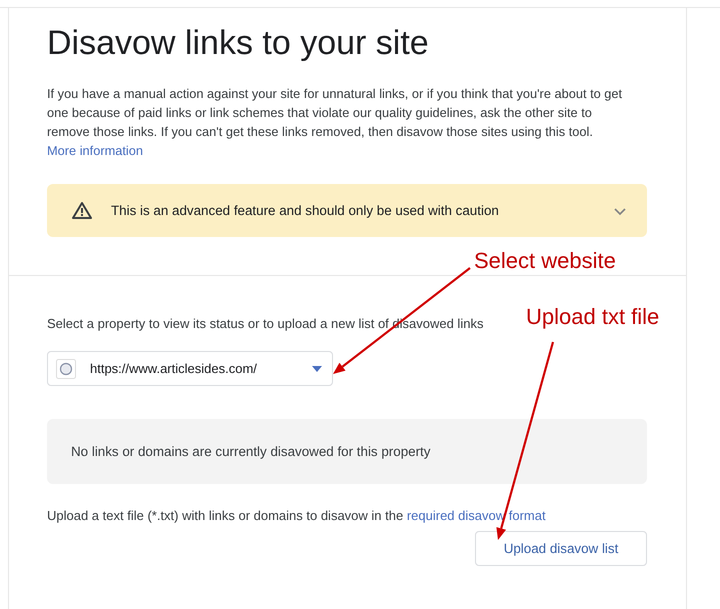 The image size is (720, 609). Describe the element at coordinates (305, 210) in the screenshot. I see `warning-text: This is an advanced feature and should only be used with caution` at that location.